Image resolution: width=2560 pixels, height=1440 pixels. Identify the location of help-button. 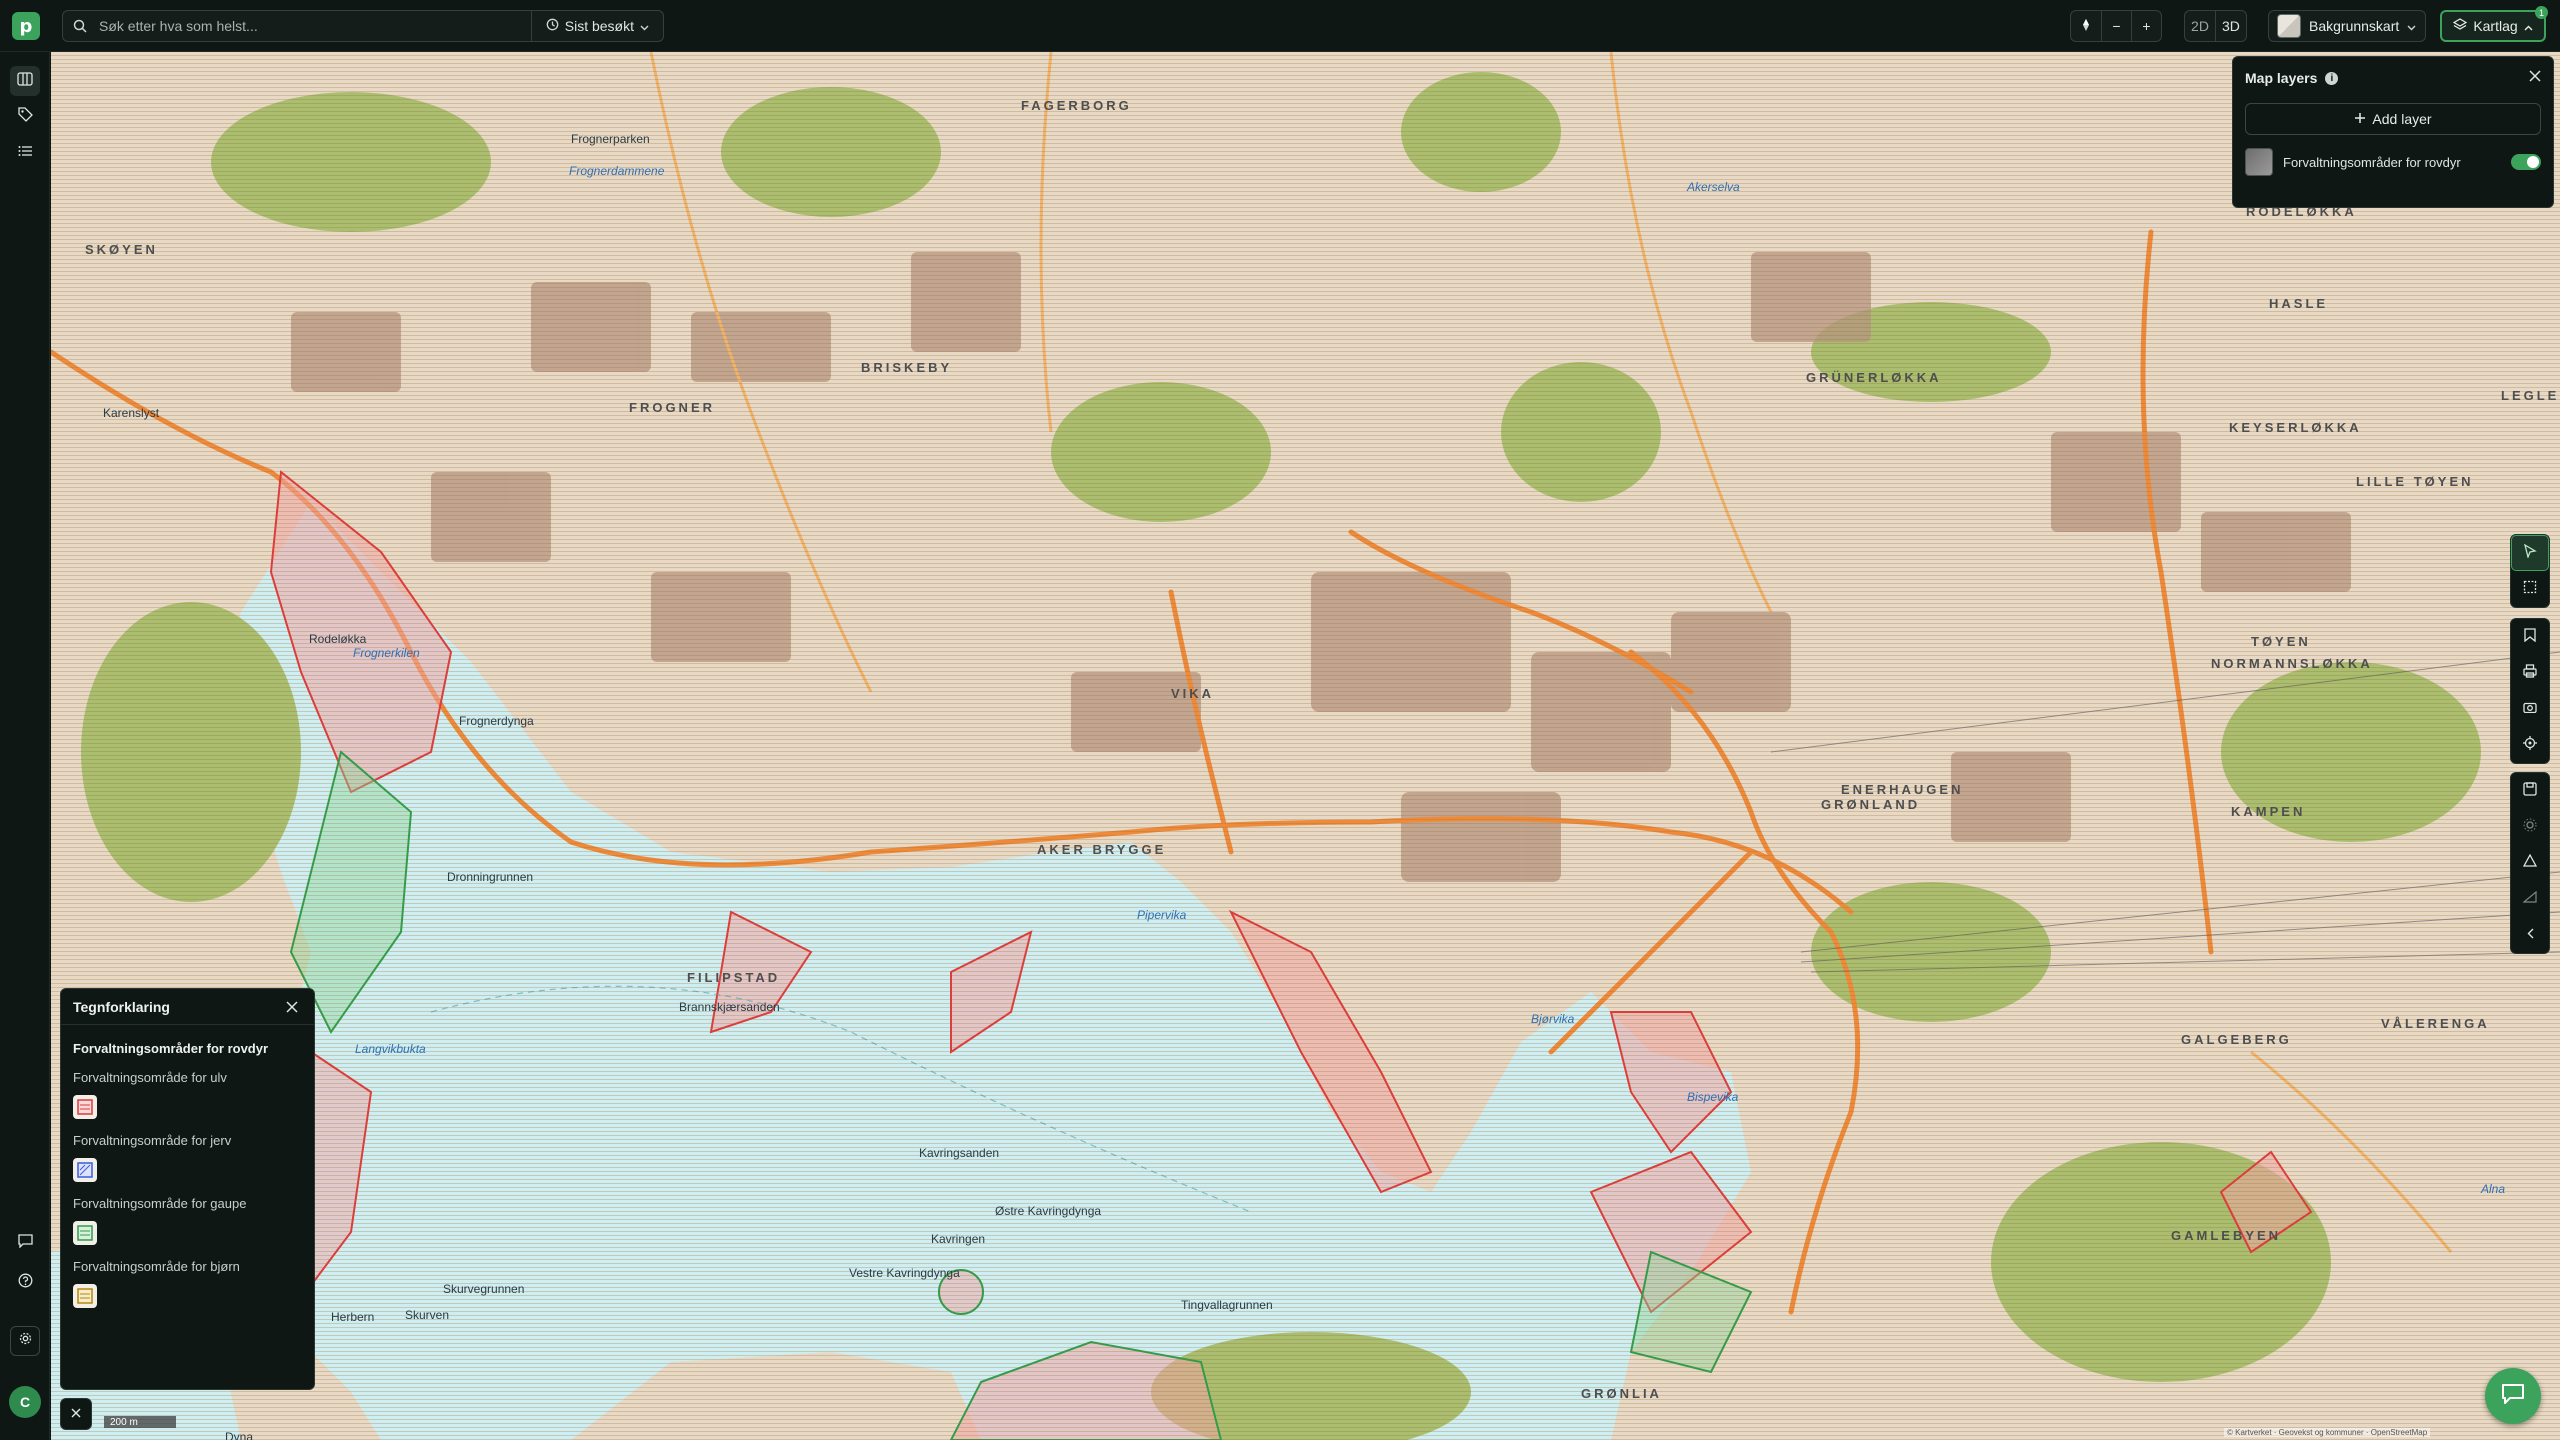
(25, 1283).